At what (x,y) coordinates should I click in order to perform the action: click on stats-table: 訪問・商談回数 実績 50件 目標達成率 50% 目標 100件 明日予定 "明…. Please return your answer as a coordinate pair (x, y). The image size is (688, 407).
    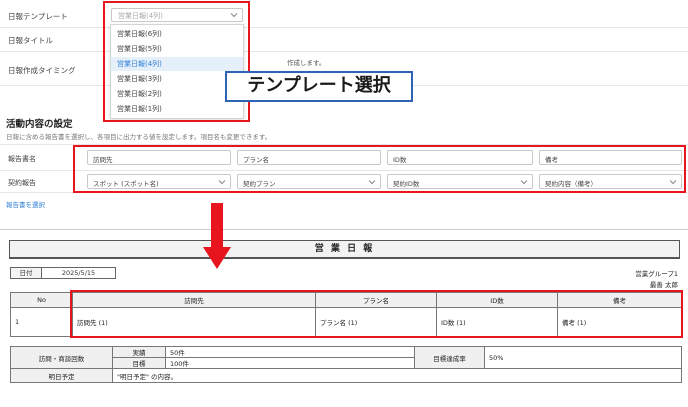
    Looking at the image, I should click on (346, 364).